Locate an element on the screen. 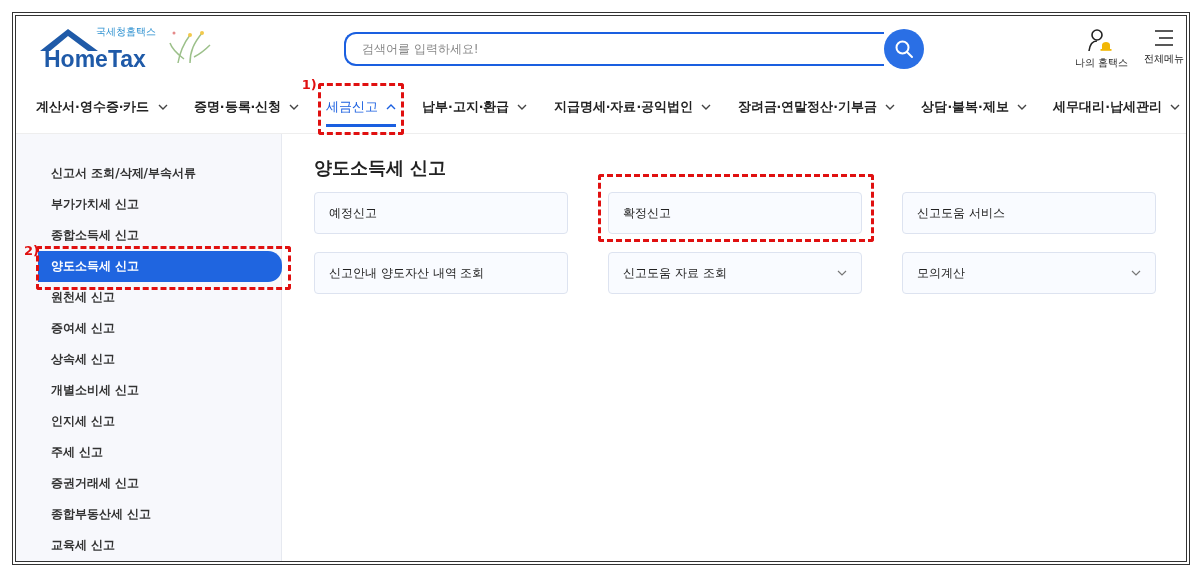  search-field: 검색어를 입력하세요! is located at coordinates (614, 48).